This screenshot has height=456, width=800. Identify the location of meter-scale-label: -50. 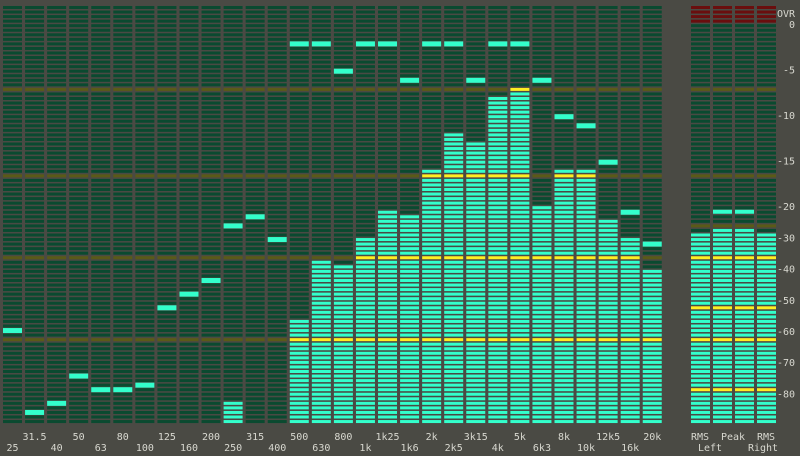
(786, 301).